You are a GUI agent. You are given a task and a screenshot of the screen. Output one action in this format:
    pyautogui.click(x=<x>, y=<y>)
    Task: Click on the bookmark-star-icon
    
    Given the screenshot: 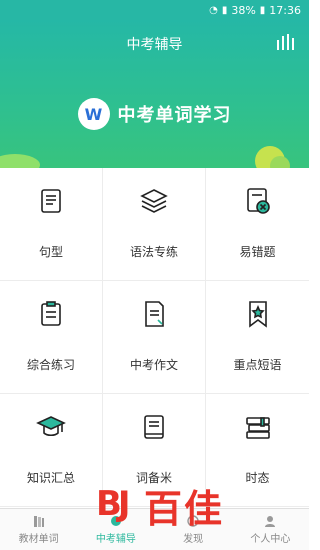 What is the action you would take?
    pyautogui.click(x=257, y=314)
    